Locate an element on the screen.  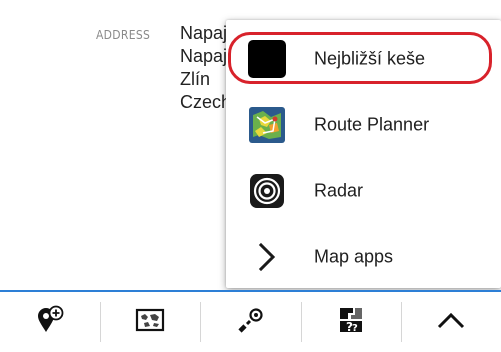
black-square-icon is located at coordinates (267, 59).